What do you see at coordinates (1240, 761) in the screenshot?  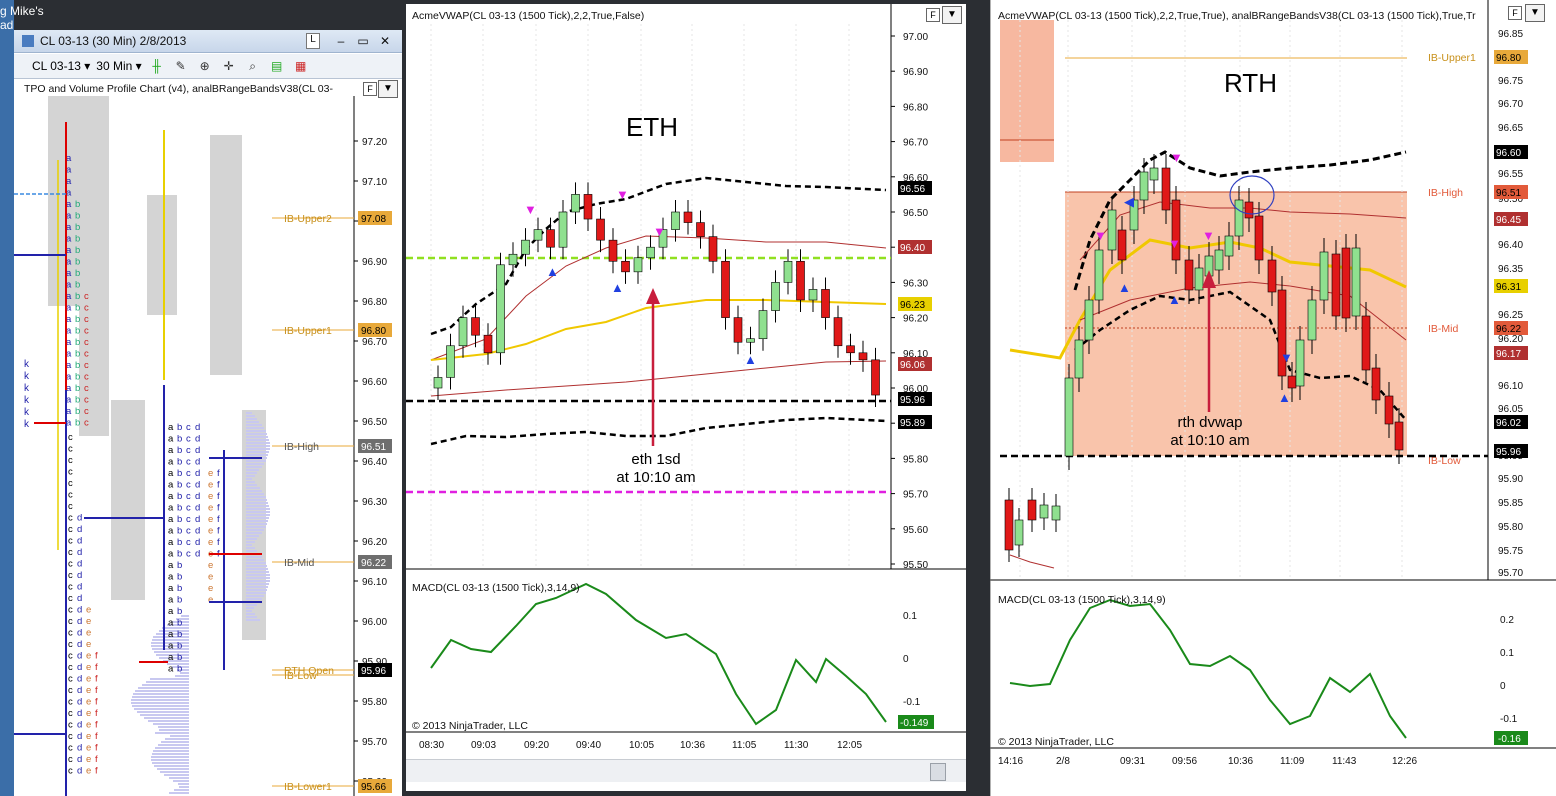 I see `time-tick-label: 10:36` at bounding box center [1240, 761].